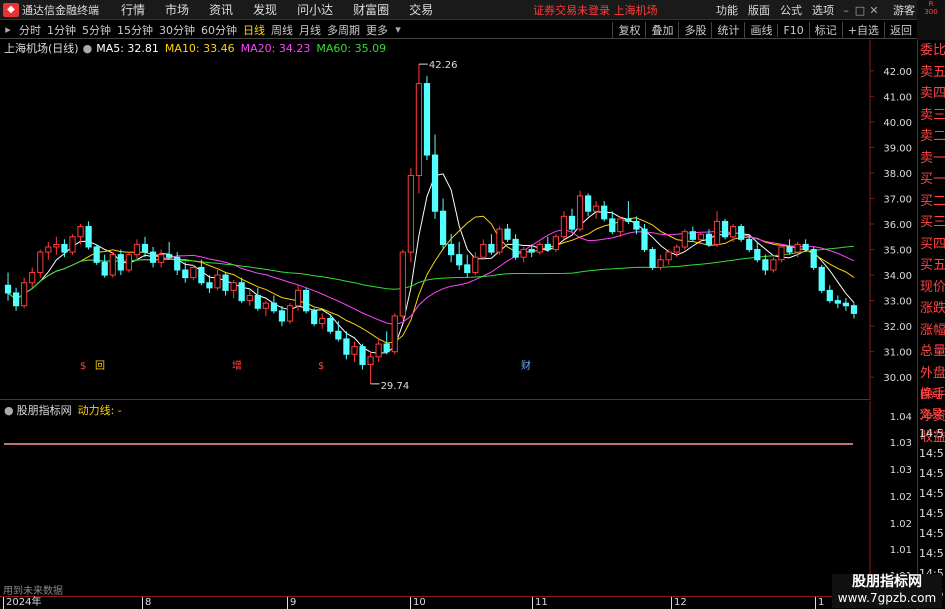 The image size is (945, 609). What do you see at coordinates (265, 9) in the screenshot?
I see `menu-item-discover: 发现` at bounding box center [265, 9].